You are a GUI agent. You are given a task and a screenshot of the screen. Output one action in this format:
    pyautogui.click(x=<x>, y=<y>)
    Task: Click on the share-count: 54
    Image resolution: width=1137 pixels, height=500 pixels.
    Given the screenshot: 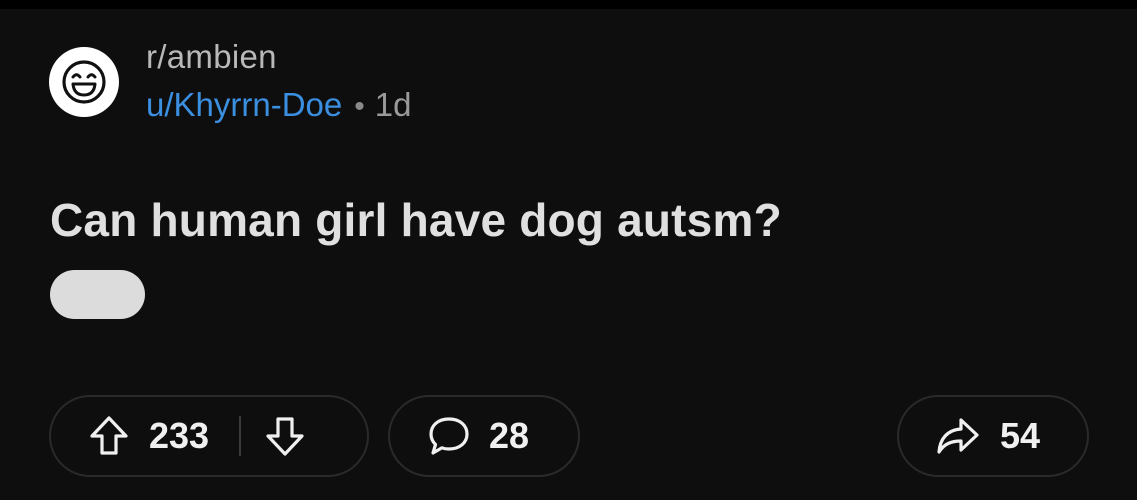 What is the action you would take?
    pyautogui.click(x=1020, y=435)
    